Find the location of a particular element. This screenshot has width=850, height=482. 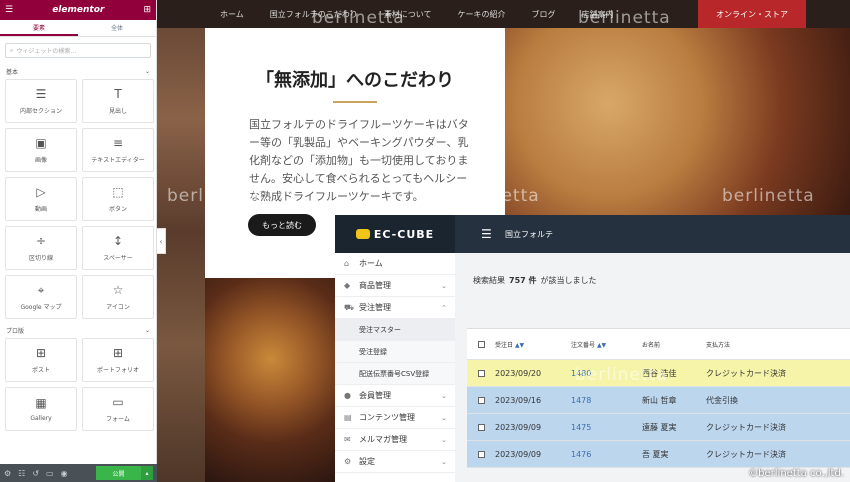

search-icon: ⌕ is located at coordinates (12, 50).